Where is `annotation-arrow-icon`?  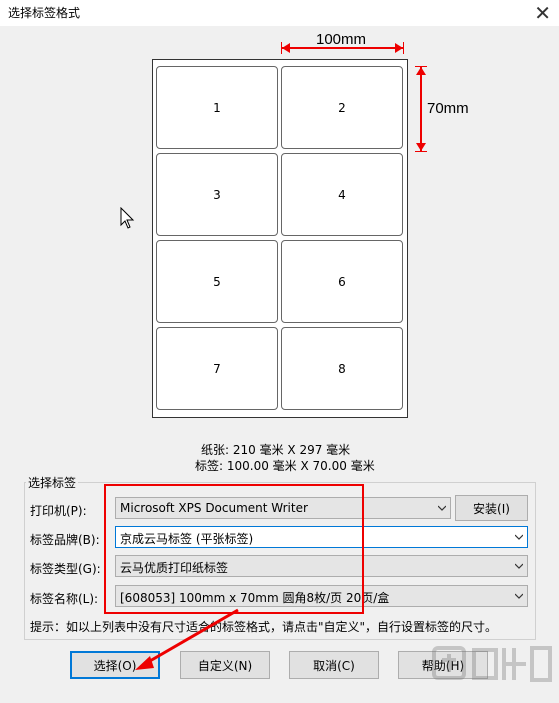
annotation-arrow-icon is located at coordinates (187, 639).